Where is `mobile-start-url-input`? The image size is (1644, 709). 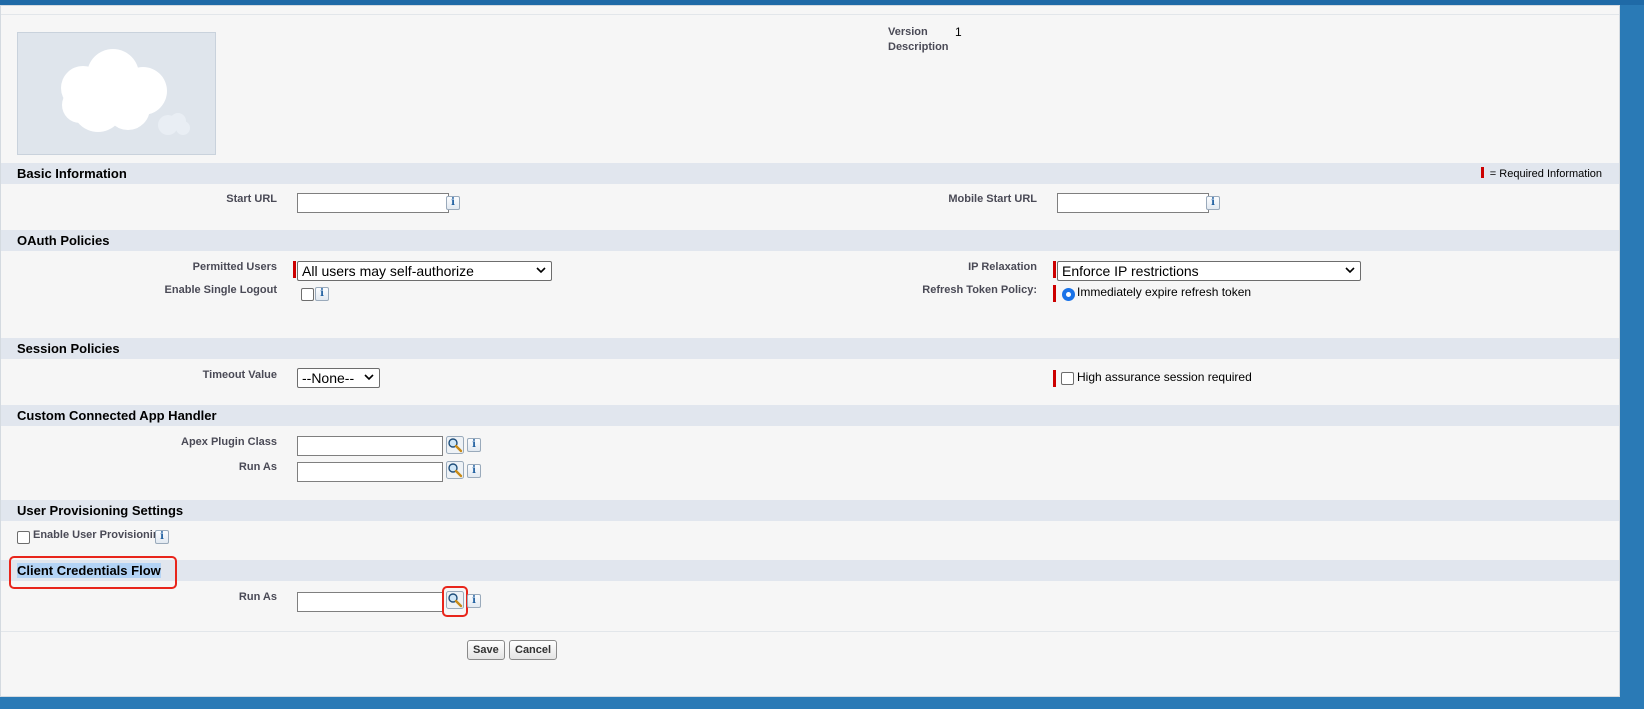 mobile-start-url-input is located at coordinates (1133, 203).